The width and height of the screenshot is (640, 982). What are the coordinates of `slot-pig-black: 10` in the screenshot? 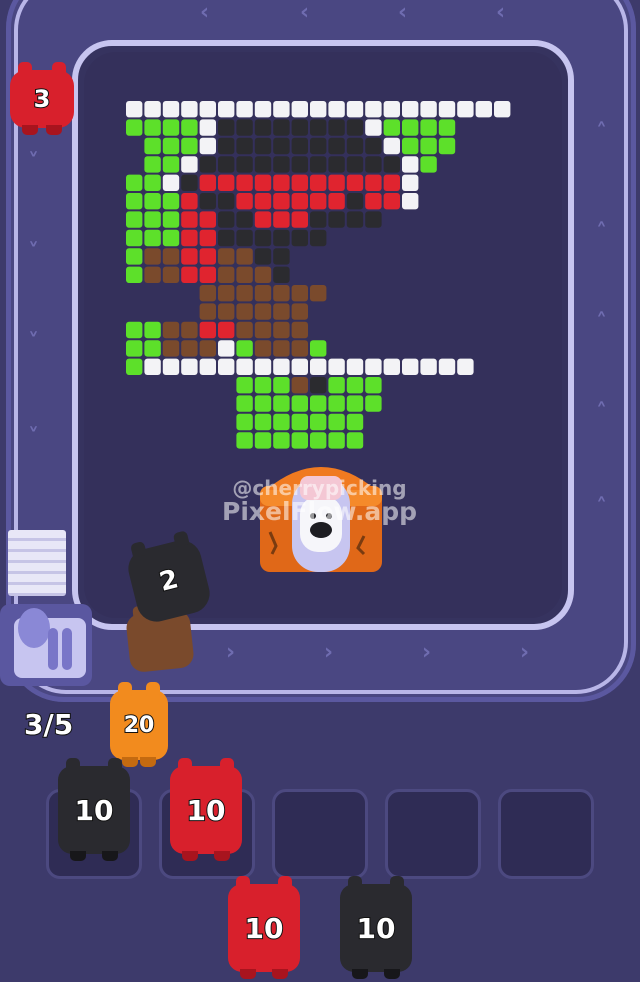 It's located at (94, 809).